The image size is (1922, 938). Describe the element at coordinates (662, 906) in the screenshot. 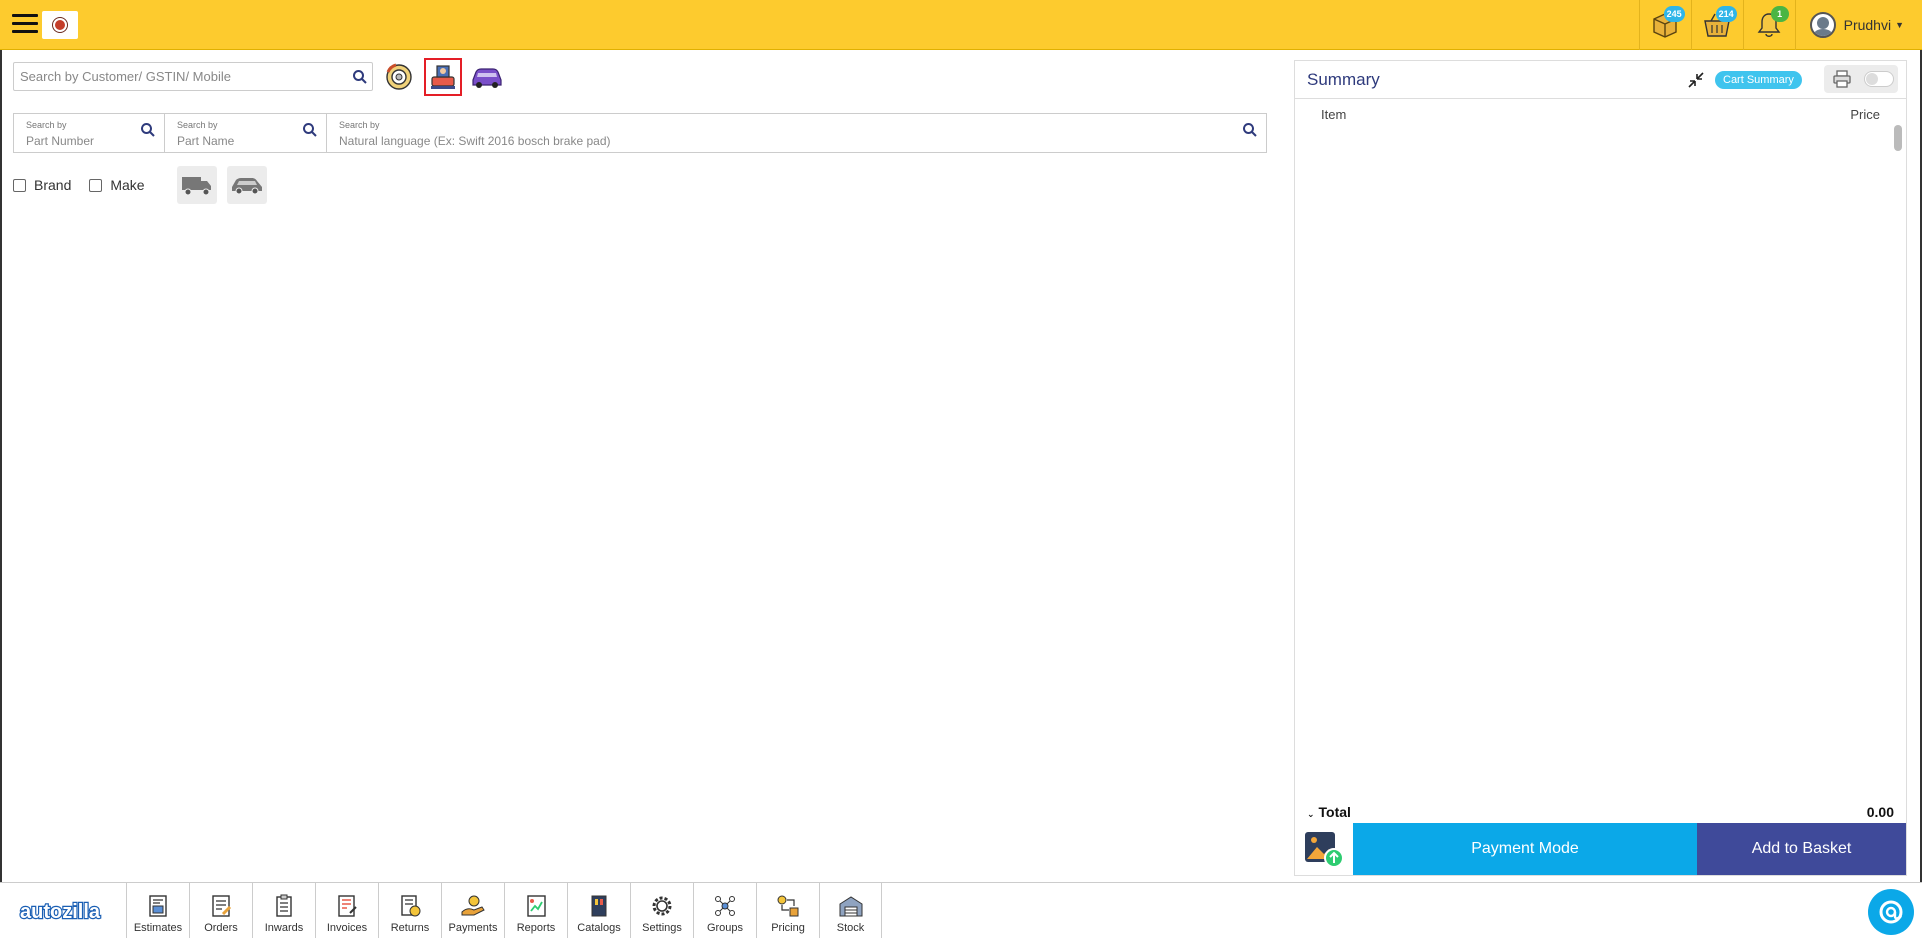

I see `gear-icon` at that location.